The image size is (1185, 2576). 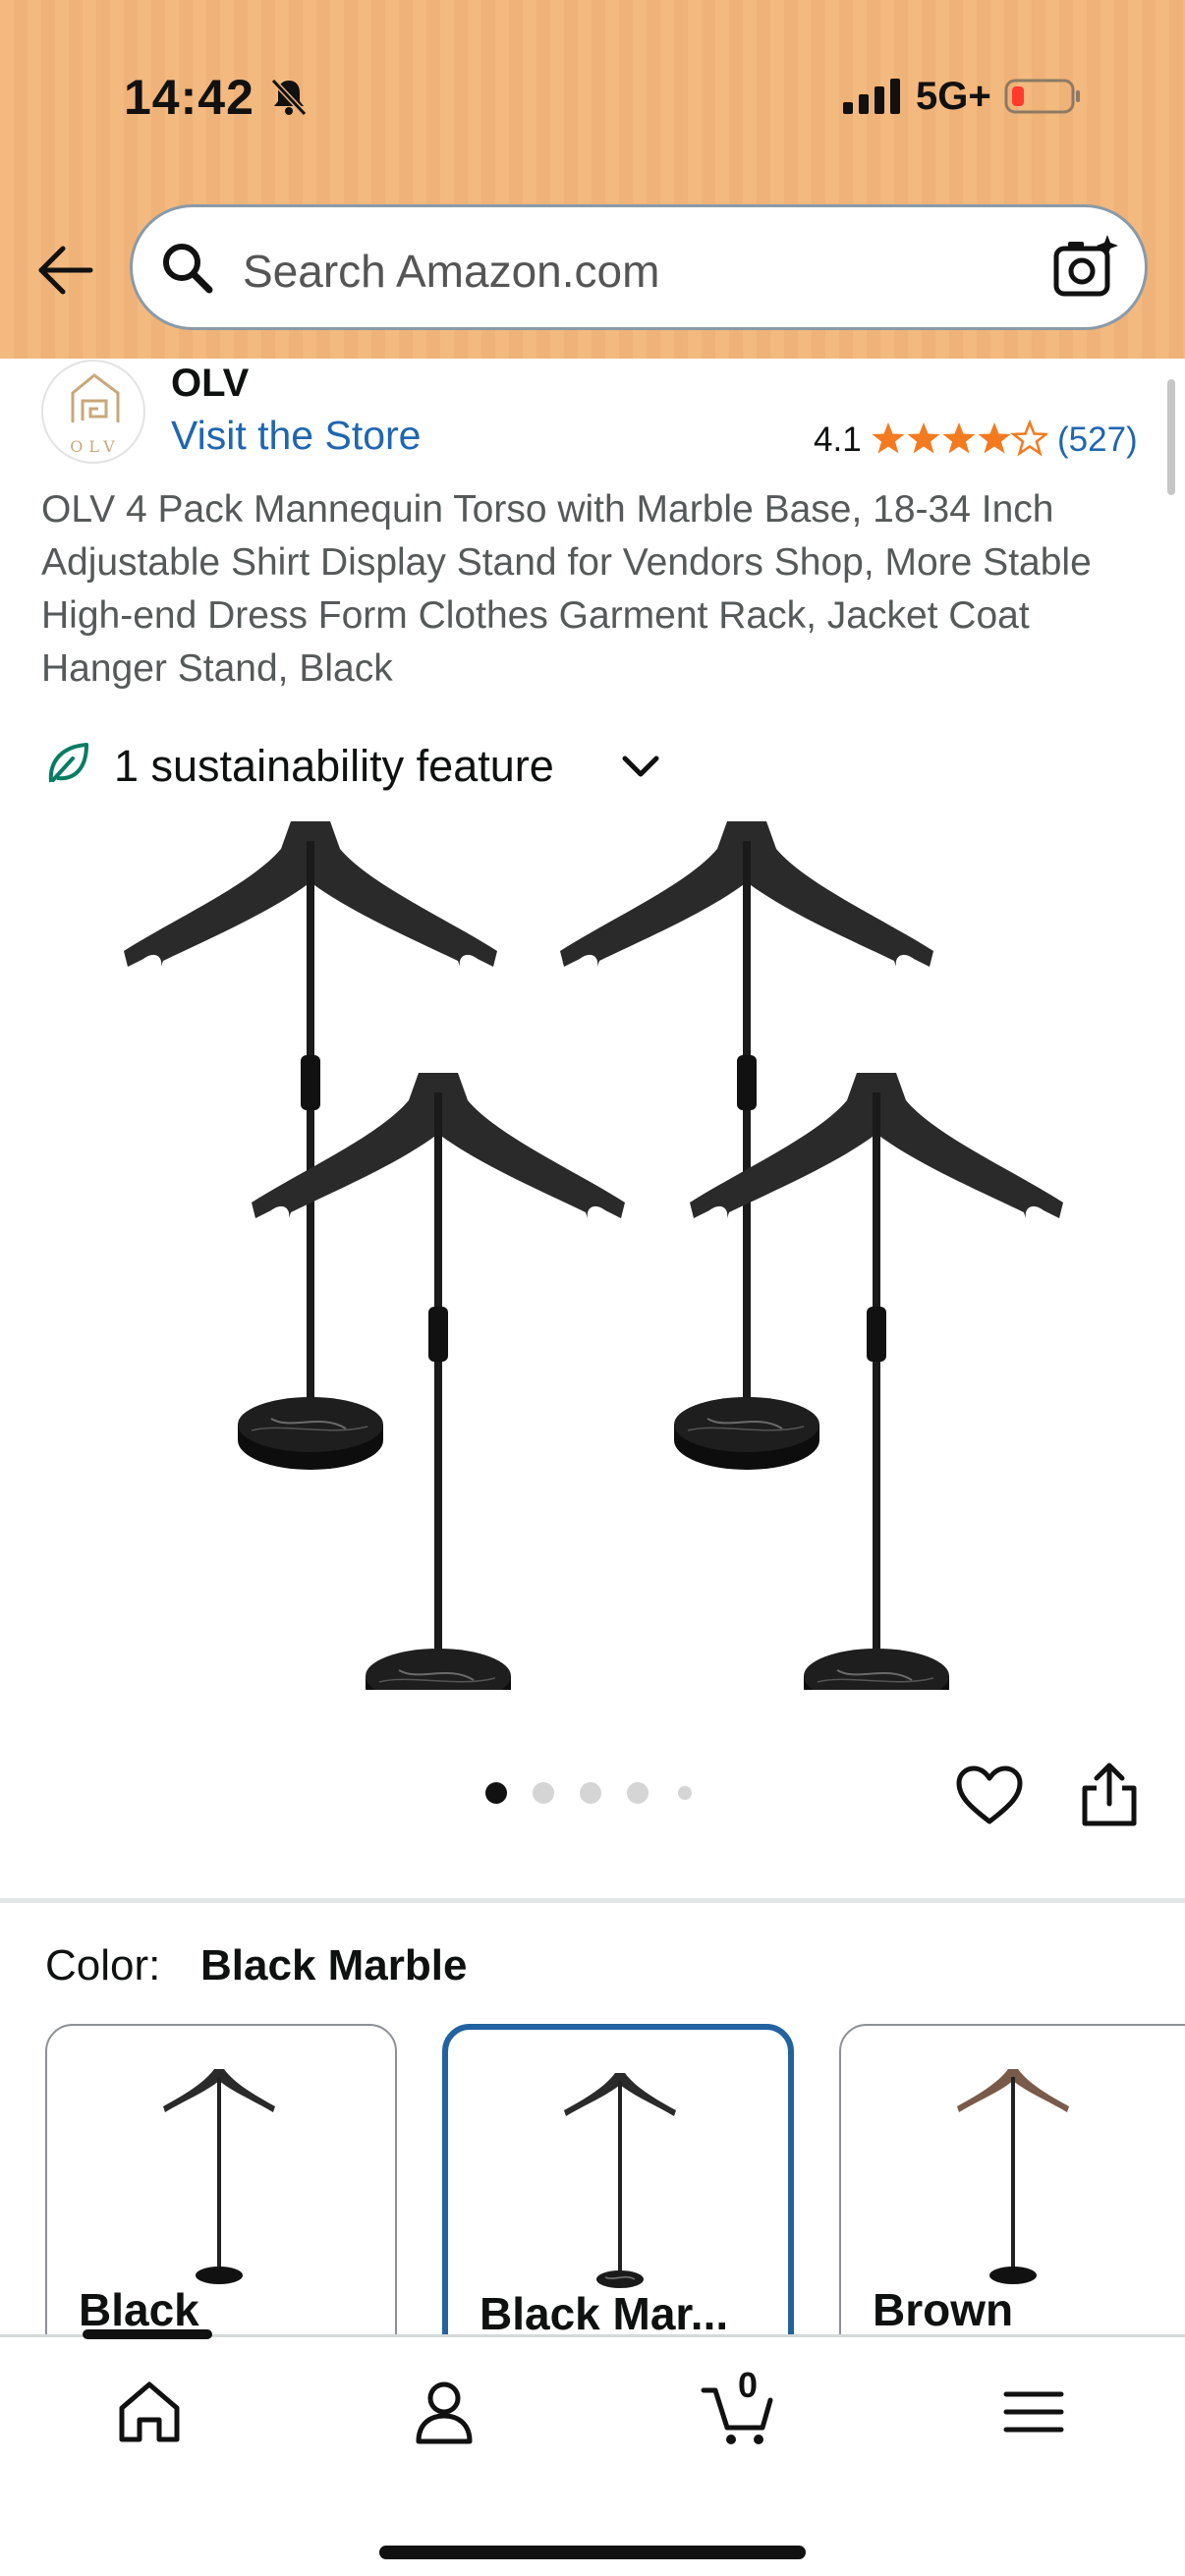 What do you see at coordinates (959, 438) in the screenshot?
I see `star-rating-icon` at bounding box center [959, 438].